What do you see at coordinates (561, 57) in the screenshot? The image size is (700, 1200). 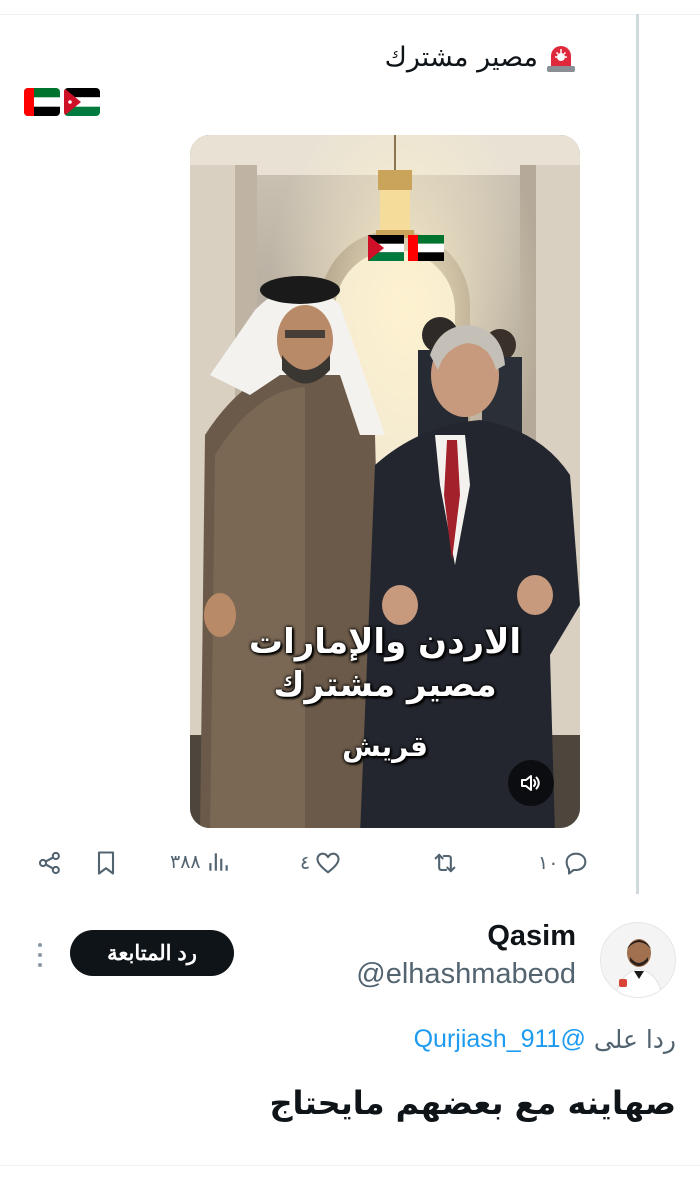 I see `police-siren-icon` at bounding box center [561, 57].